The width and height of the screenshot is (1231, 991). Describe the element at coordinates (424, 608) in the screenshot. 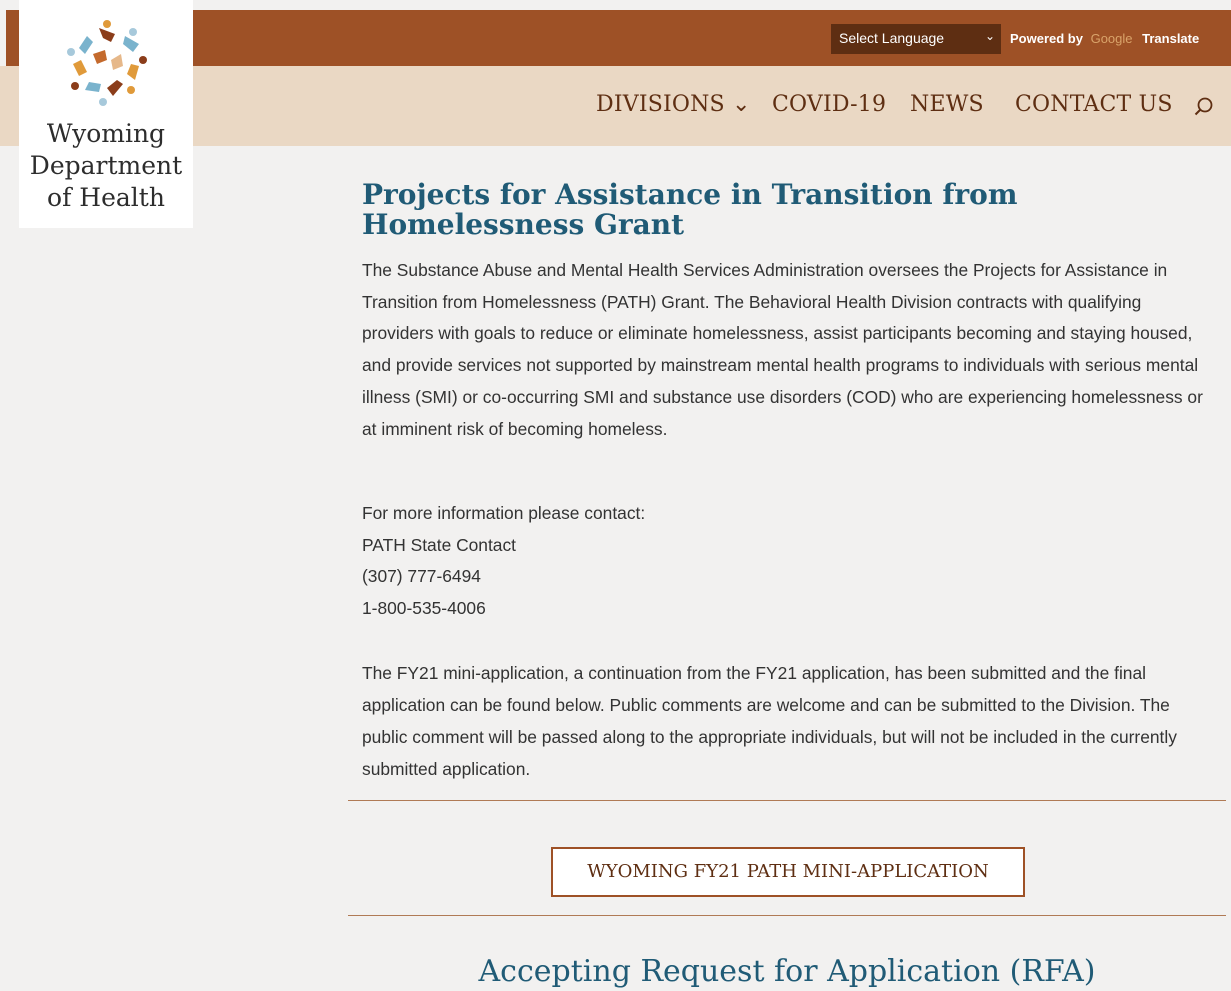

I see `contact-phone-tollfree: 1-800-535-4006` at that location.